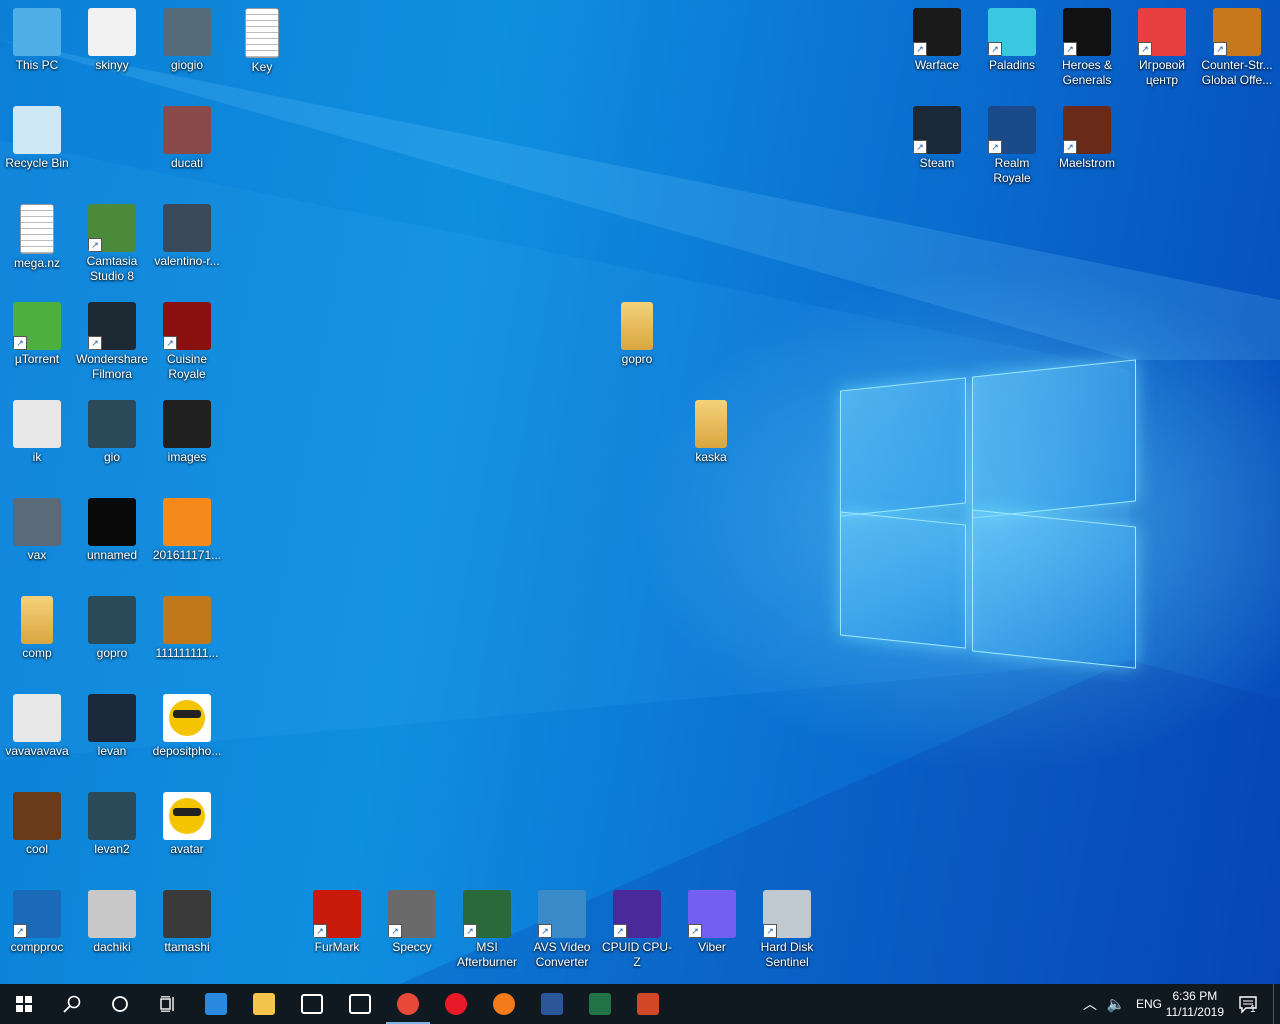  Describe the element at coordinates (187, 824) in the screenshot. I see `desktop-icon-emoji-image: avatar` at that location.